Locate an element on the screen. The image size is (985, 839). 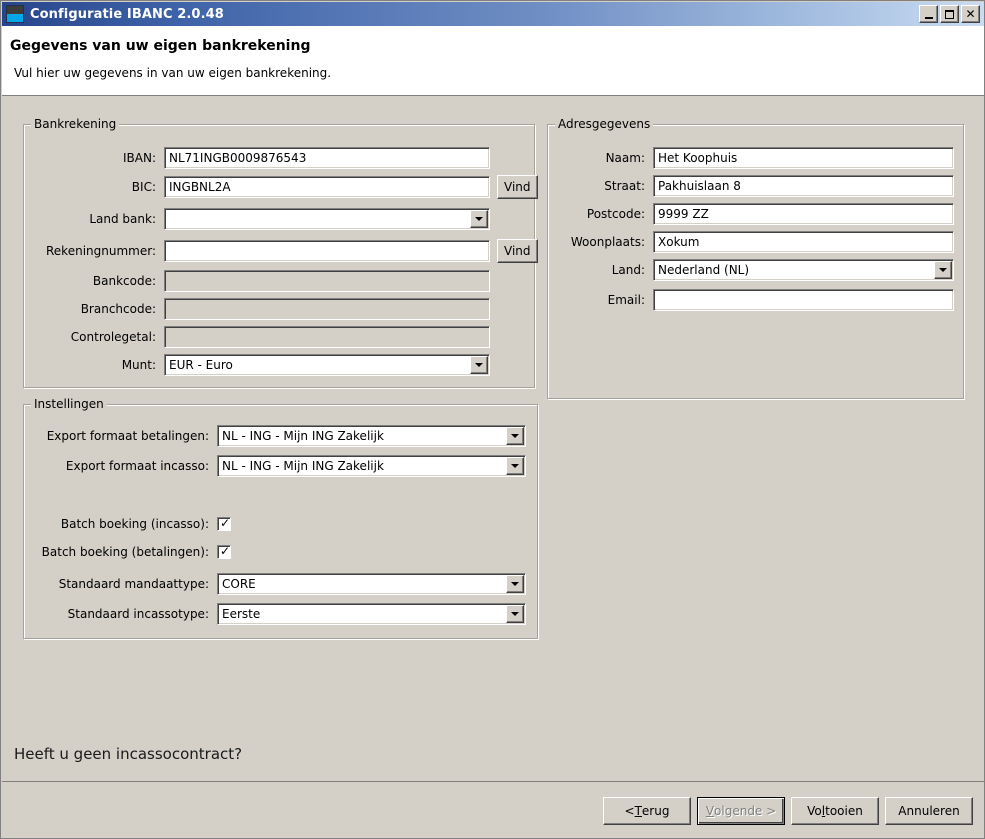
next-button-post: olgende > is located at coordinates (745, 811).